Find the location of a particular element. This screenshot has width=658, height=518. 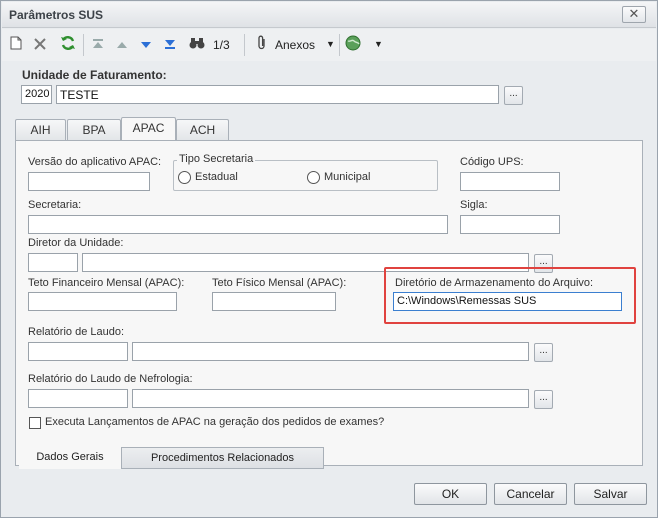

close-button: ✕ is located at coordinates (634, 14).